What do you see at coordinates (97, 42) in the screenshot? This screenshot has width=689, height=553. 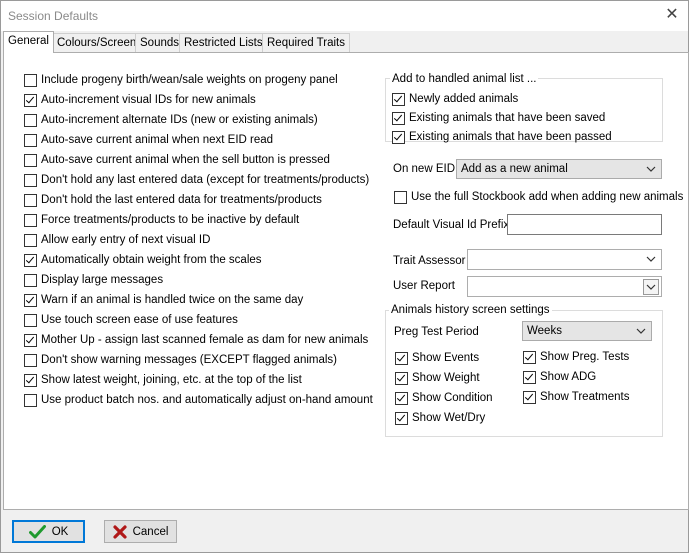 I see `tab-colours-screen: Colours/Screen` at bounding box center [97, 42].